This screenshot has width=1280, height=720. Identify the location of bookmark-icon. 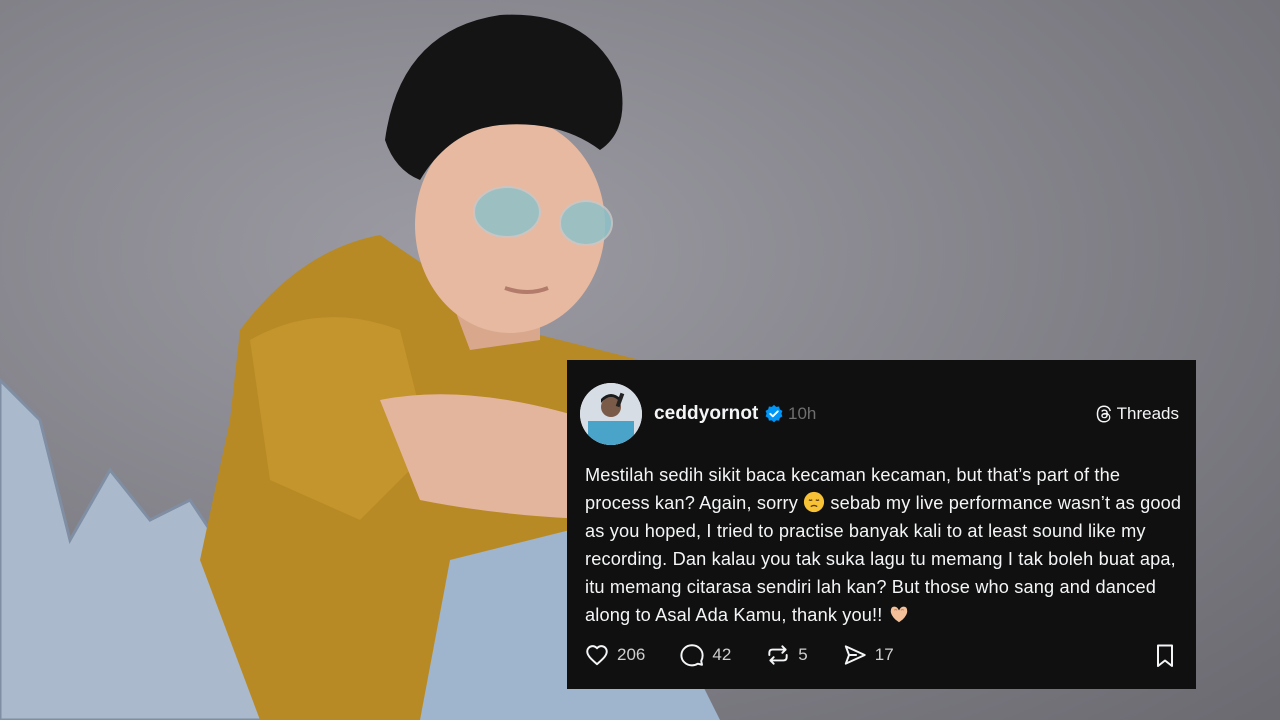
(1165, 656).